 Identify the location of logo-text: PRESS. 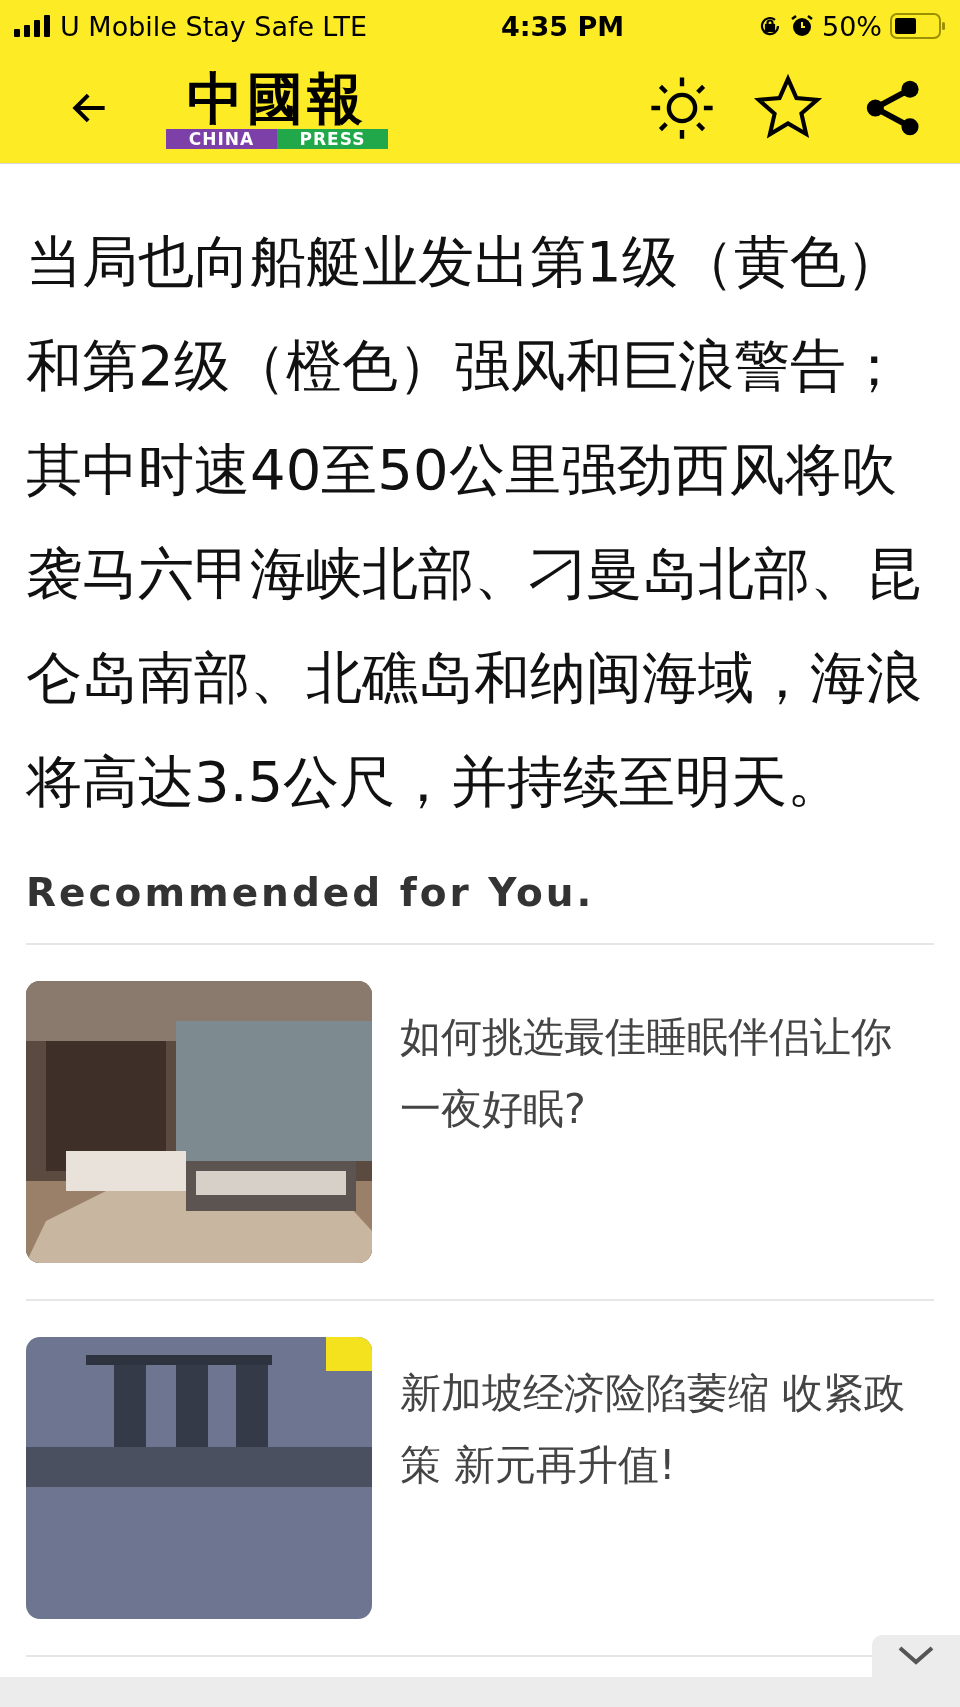
(332, 138).